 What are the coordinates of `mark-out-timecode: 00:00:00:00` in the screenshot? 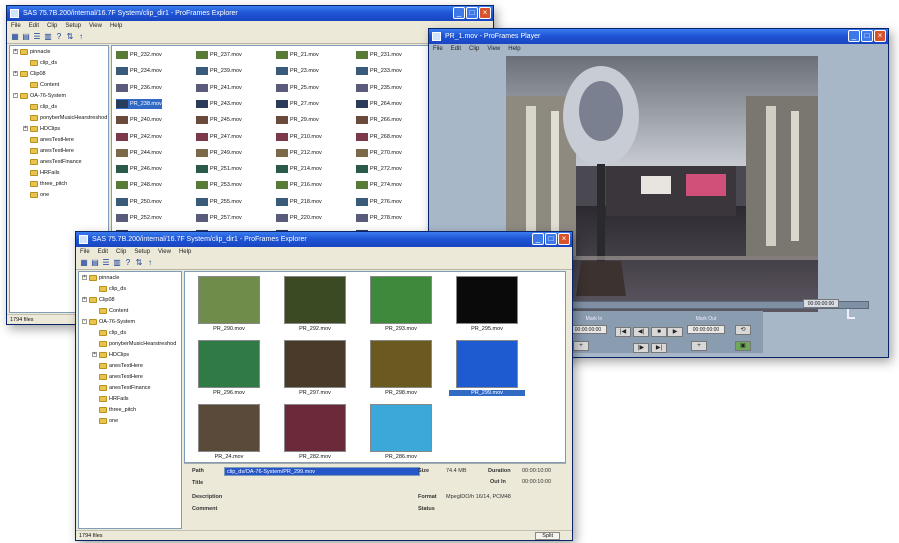 It's located at (706, 329).